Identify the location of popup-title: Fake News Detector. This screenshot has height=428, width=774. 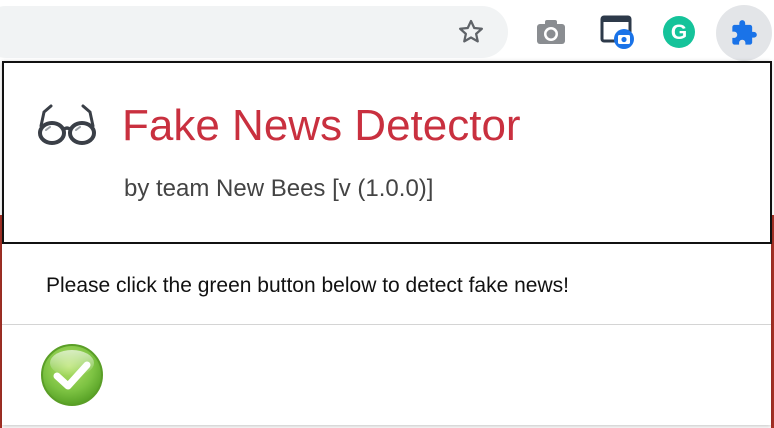
(321, 125).